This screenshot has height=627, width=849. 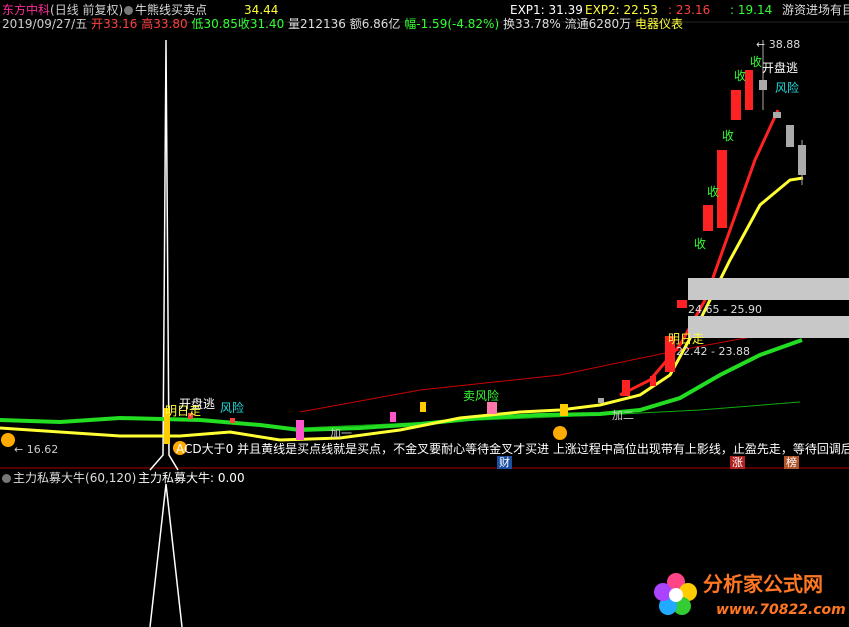 What do you see at coordinates (36, 449) in the screenshot?
I see `low-price-mark: ← 16.62` at bounding box center [36, 449].